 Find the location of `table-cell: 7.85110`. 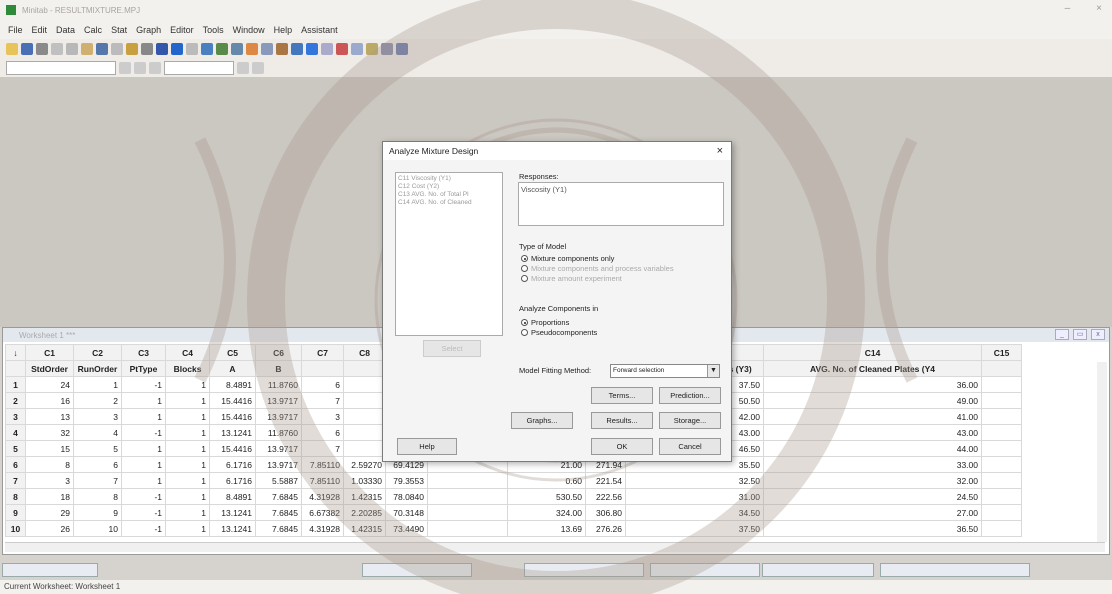

table-cell: 7.85110 is located at coordinates (322, 464).